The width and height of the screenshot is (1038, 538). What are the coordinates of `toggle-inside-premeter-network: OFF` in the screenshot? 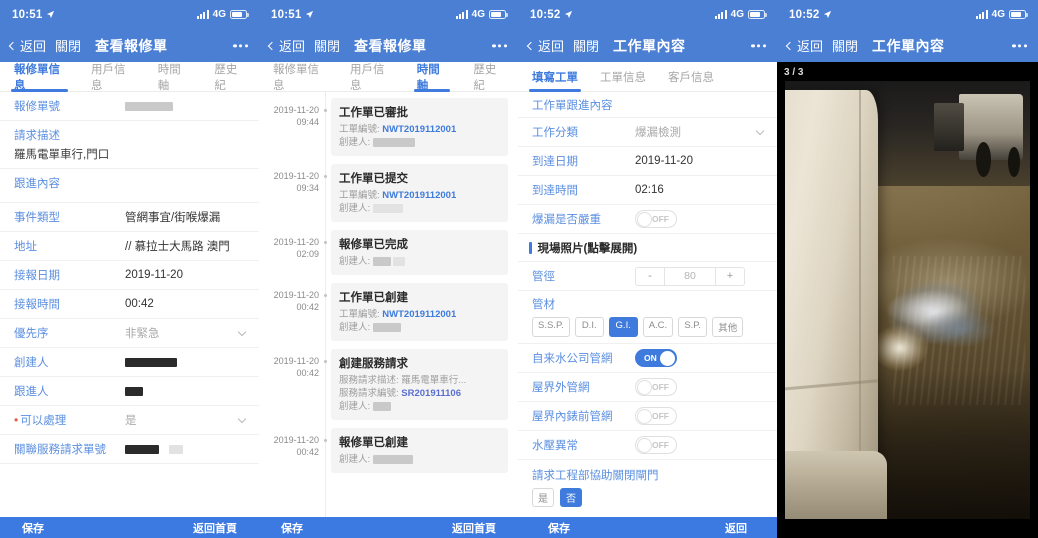 It's located at (656, 416).